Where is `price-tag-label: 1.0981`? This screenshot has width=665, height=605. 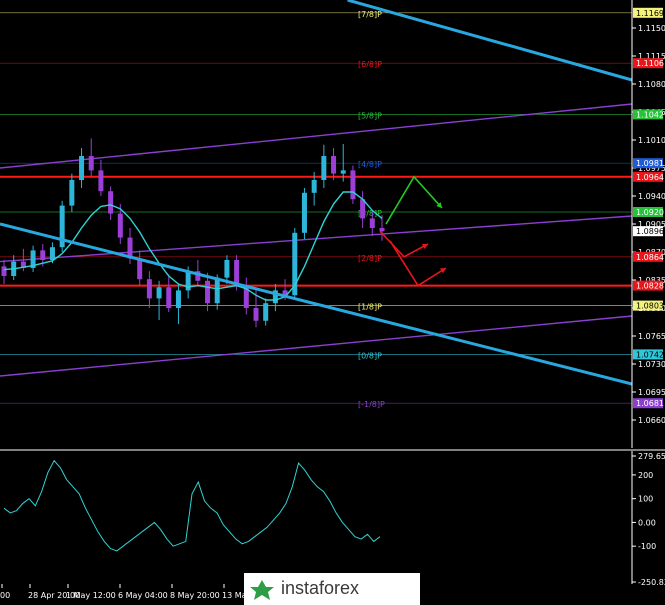
price-tag-label: 1.0981 is located at coordinates (650, 163).